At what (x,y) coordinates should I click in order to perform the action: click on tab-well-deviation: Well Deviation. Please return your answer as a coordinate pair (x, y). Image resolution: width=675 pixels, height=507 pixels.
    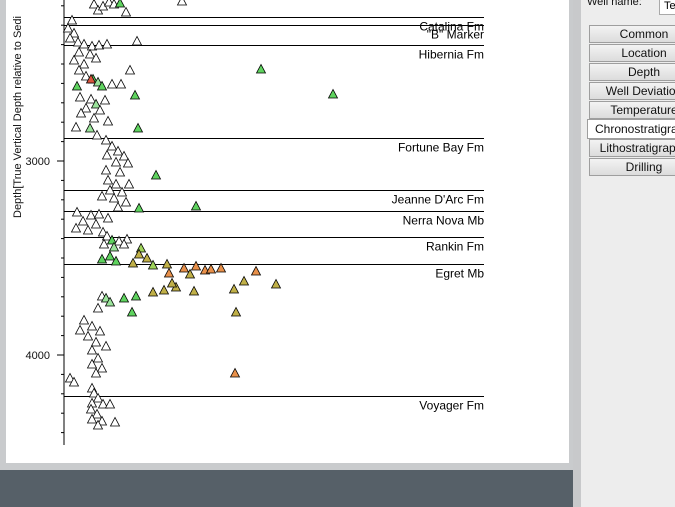
    Looking at the image, I should click on (632, 91).